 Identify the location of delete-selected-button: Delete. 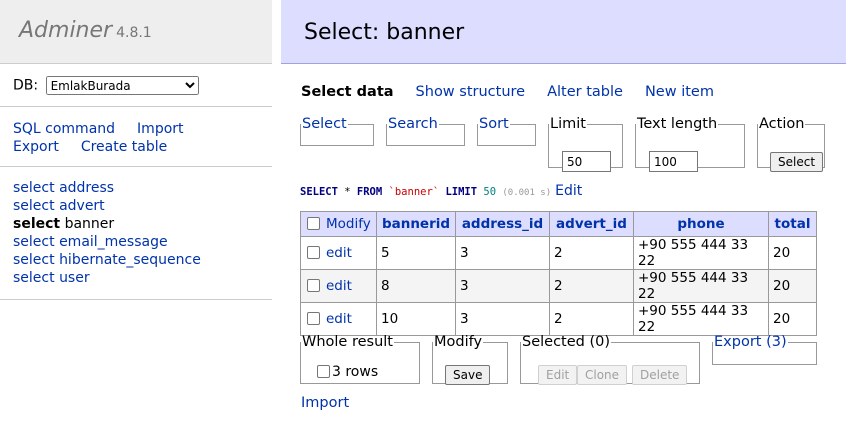
(660, 375).